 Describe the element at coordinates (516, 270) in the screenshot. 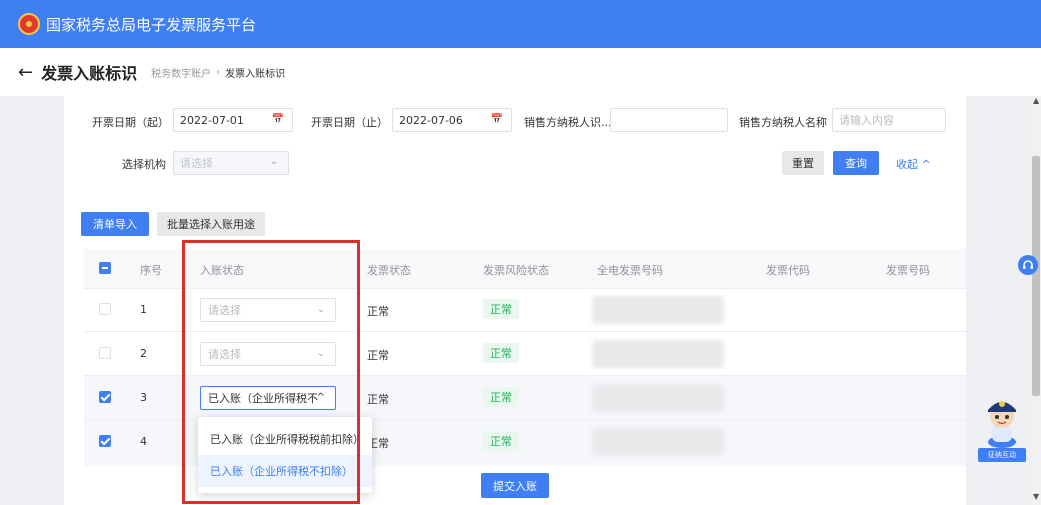

I see `column-header-risk-status: 发票风险状态` at that location.